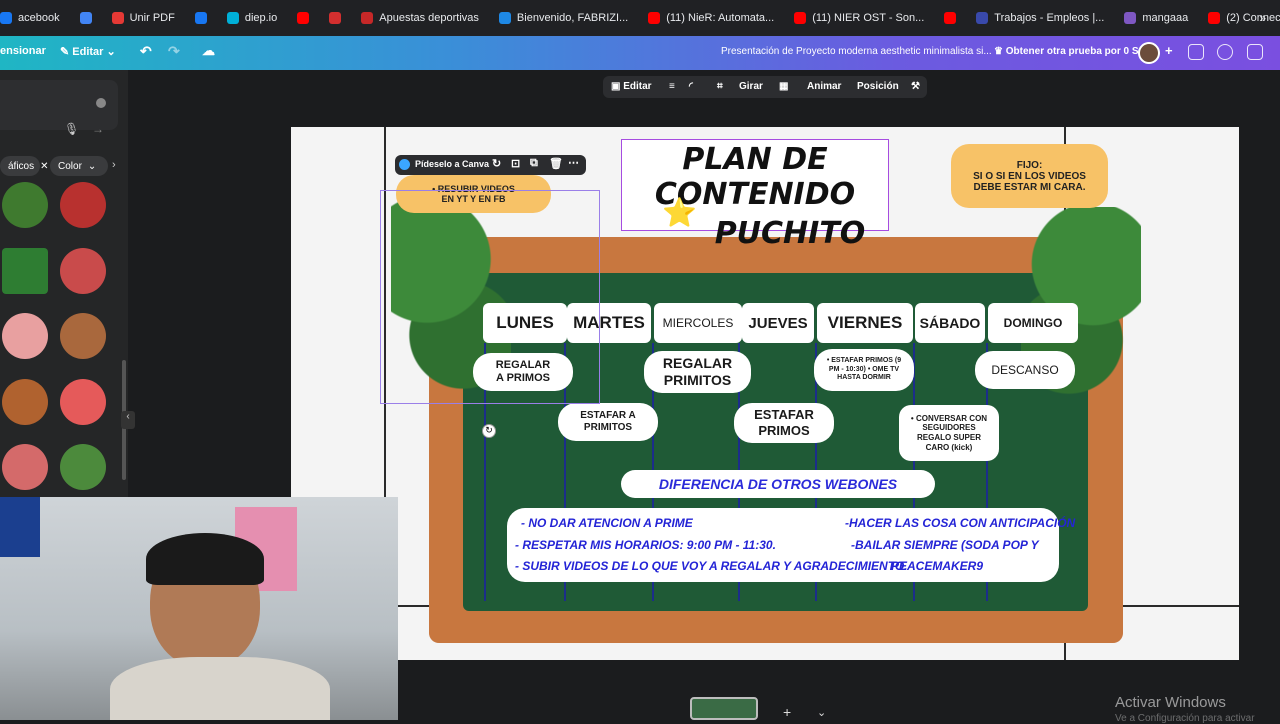  I want to click on add-page-icon: +, so click(787, 712).